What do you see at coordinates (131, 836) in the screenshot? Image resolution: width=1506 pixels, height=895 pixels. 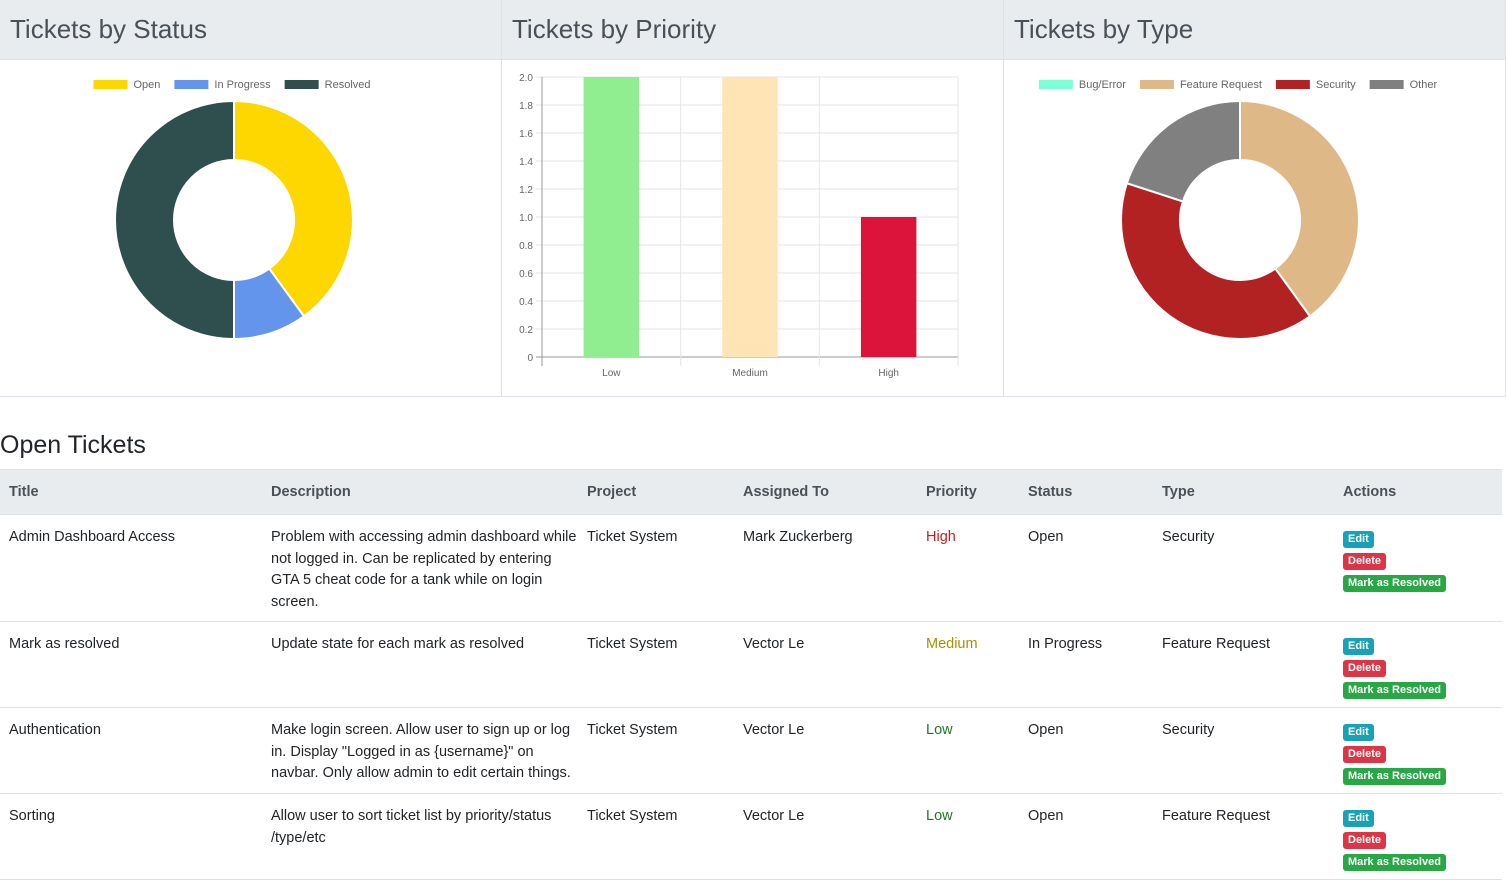 I see `ticket-title: Sorting` at bounding box center [131, 836].